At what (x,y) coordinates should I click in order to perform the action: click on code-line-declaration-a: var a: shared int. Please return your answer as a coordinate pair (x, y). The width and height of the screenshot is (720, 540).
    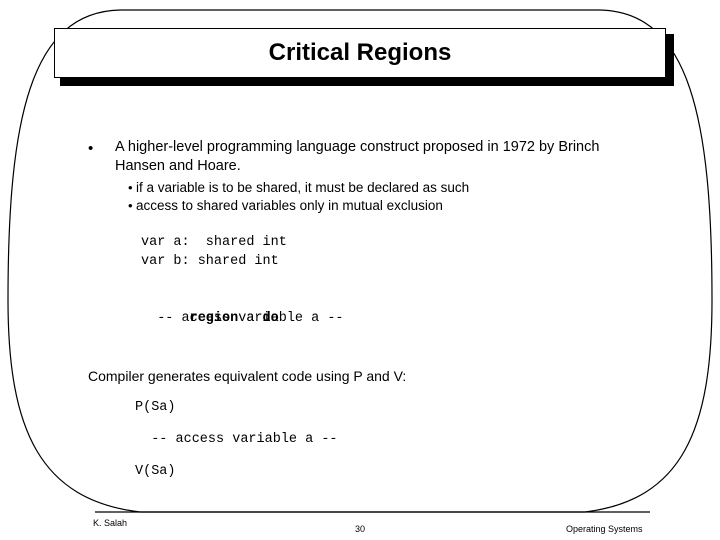
    Looking at the image, I should click on (214, 242).